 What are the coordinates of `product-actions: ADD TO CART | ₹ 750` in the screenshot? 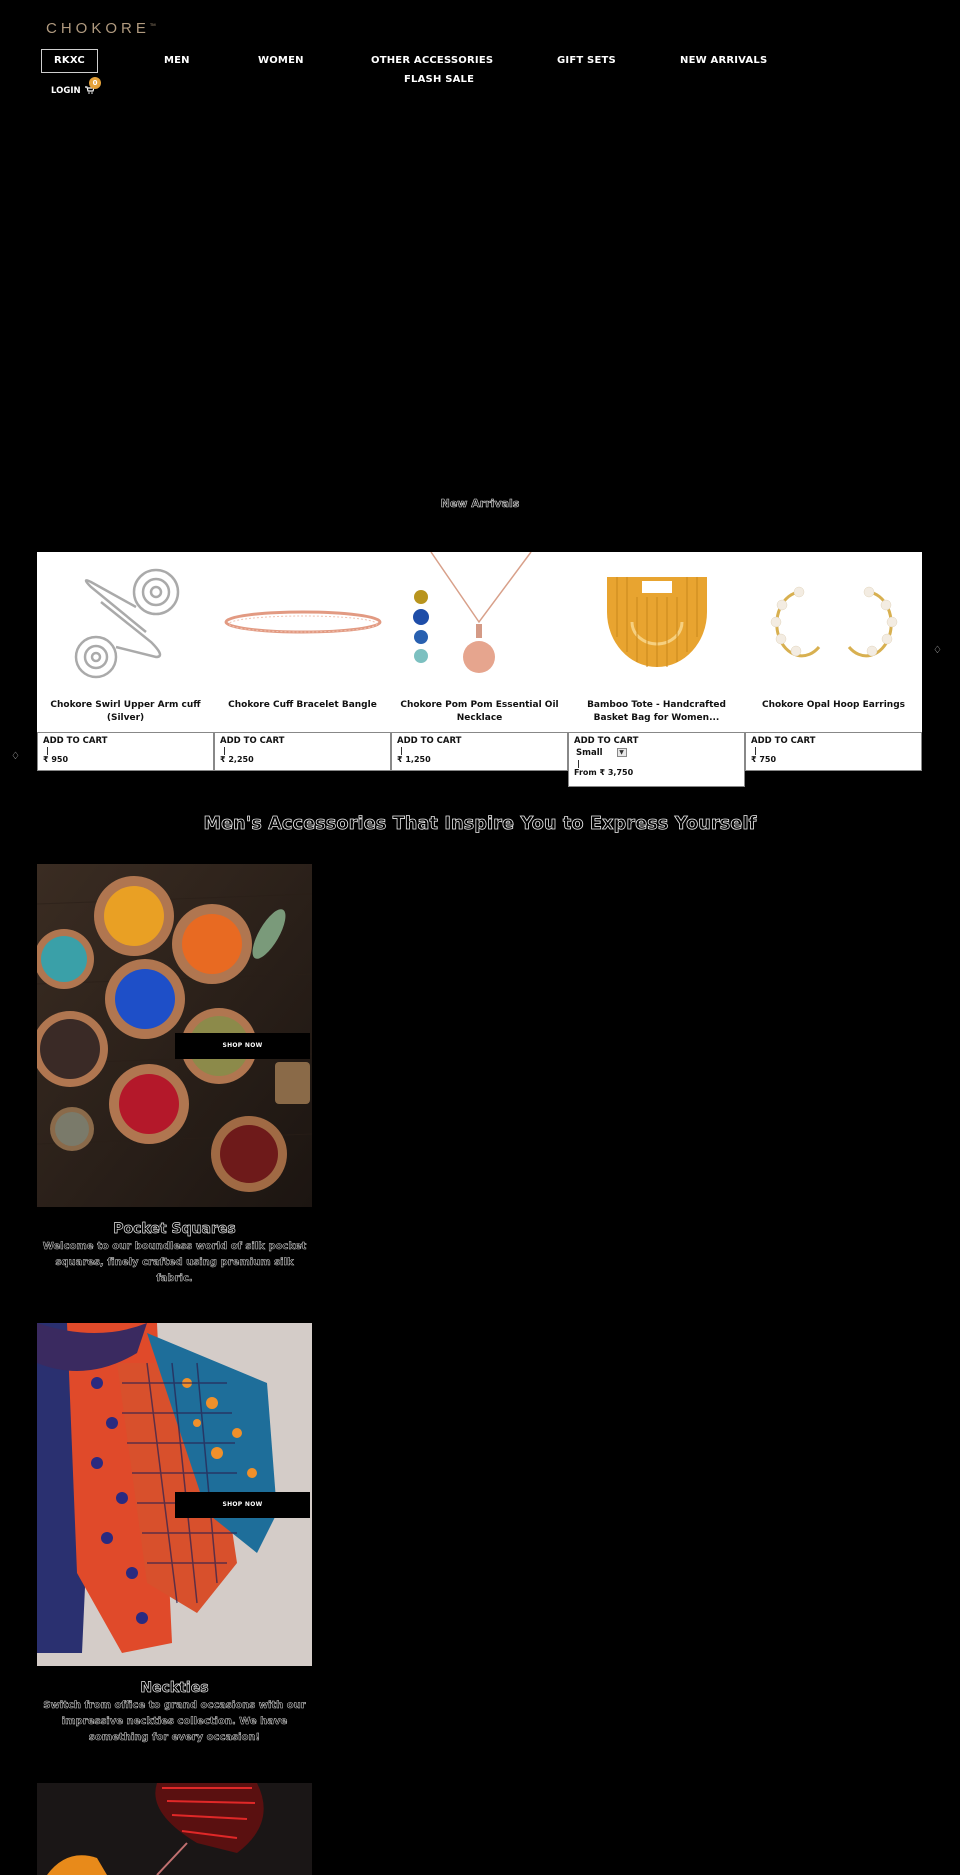 It's located at (833, 751).